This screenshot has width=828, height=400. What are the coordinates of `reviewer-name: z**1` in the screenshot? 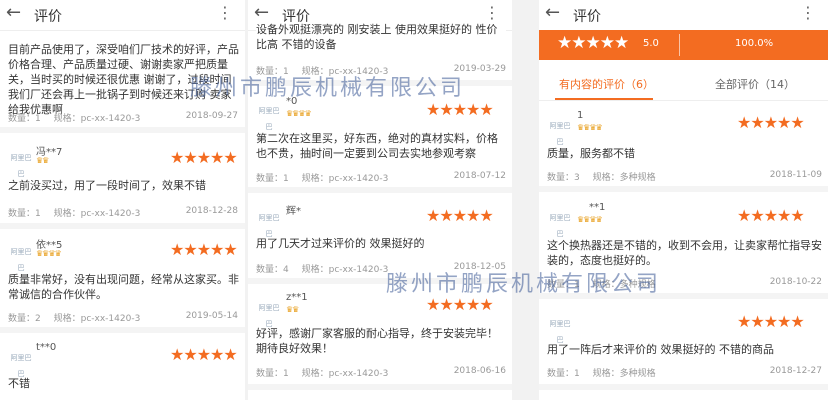 It's located at (297, 297).